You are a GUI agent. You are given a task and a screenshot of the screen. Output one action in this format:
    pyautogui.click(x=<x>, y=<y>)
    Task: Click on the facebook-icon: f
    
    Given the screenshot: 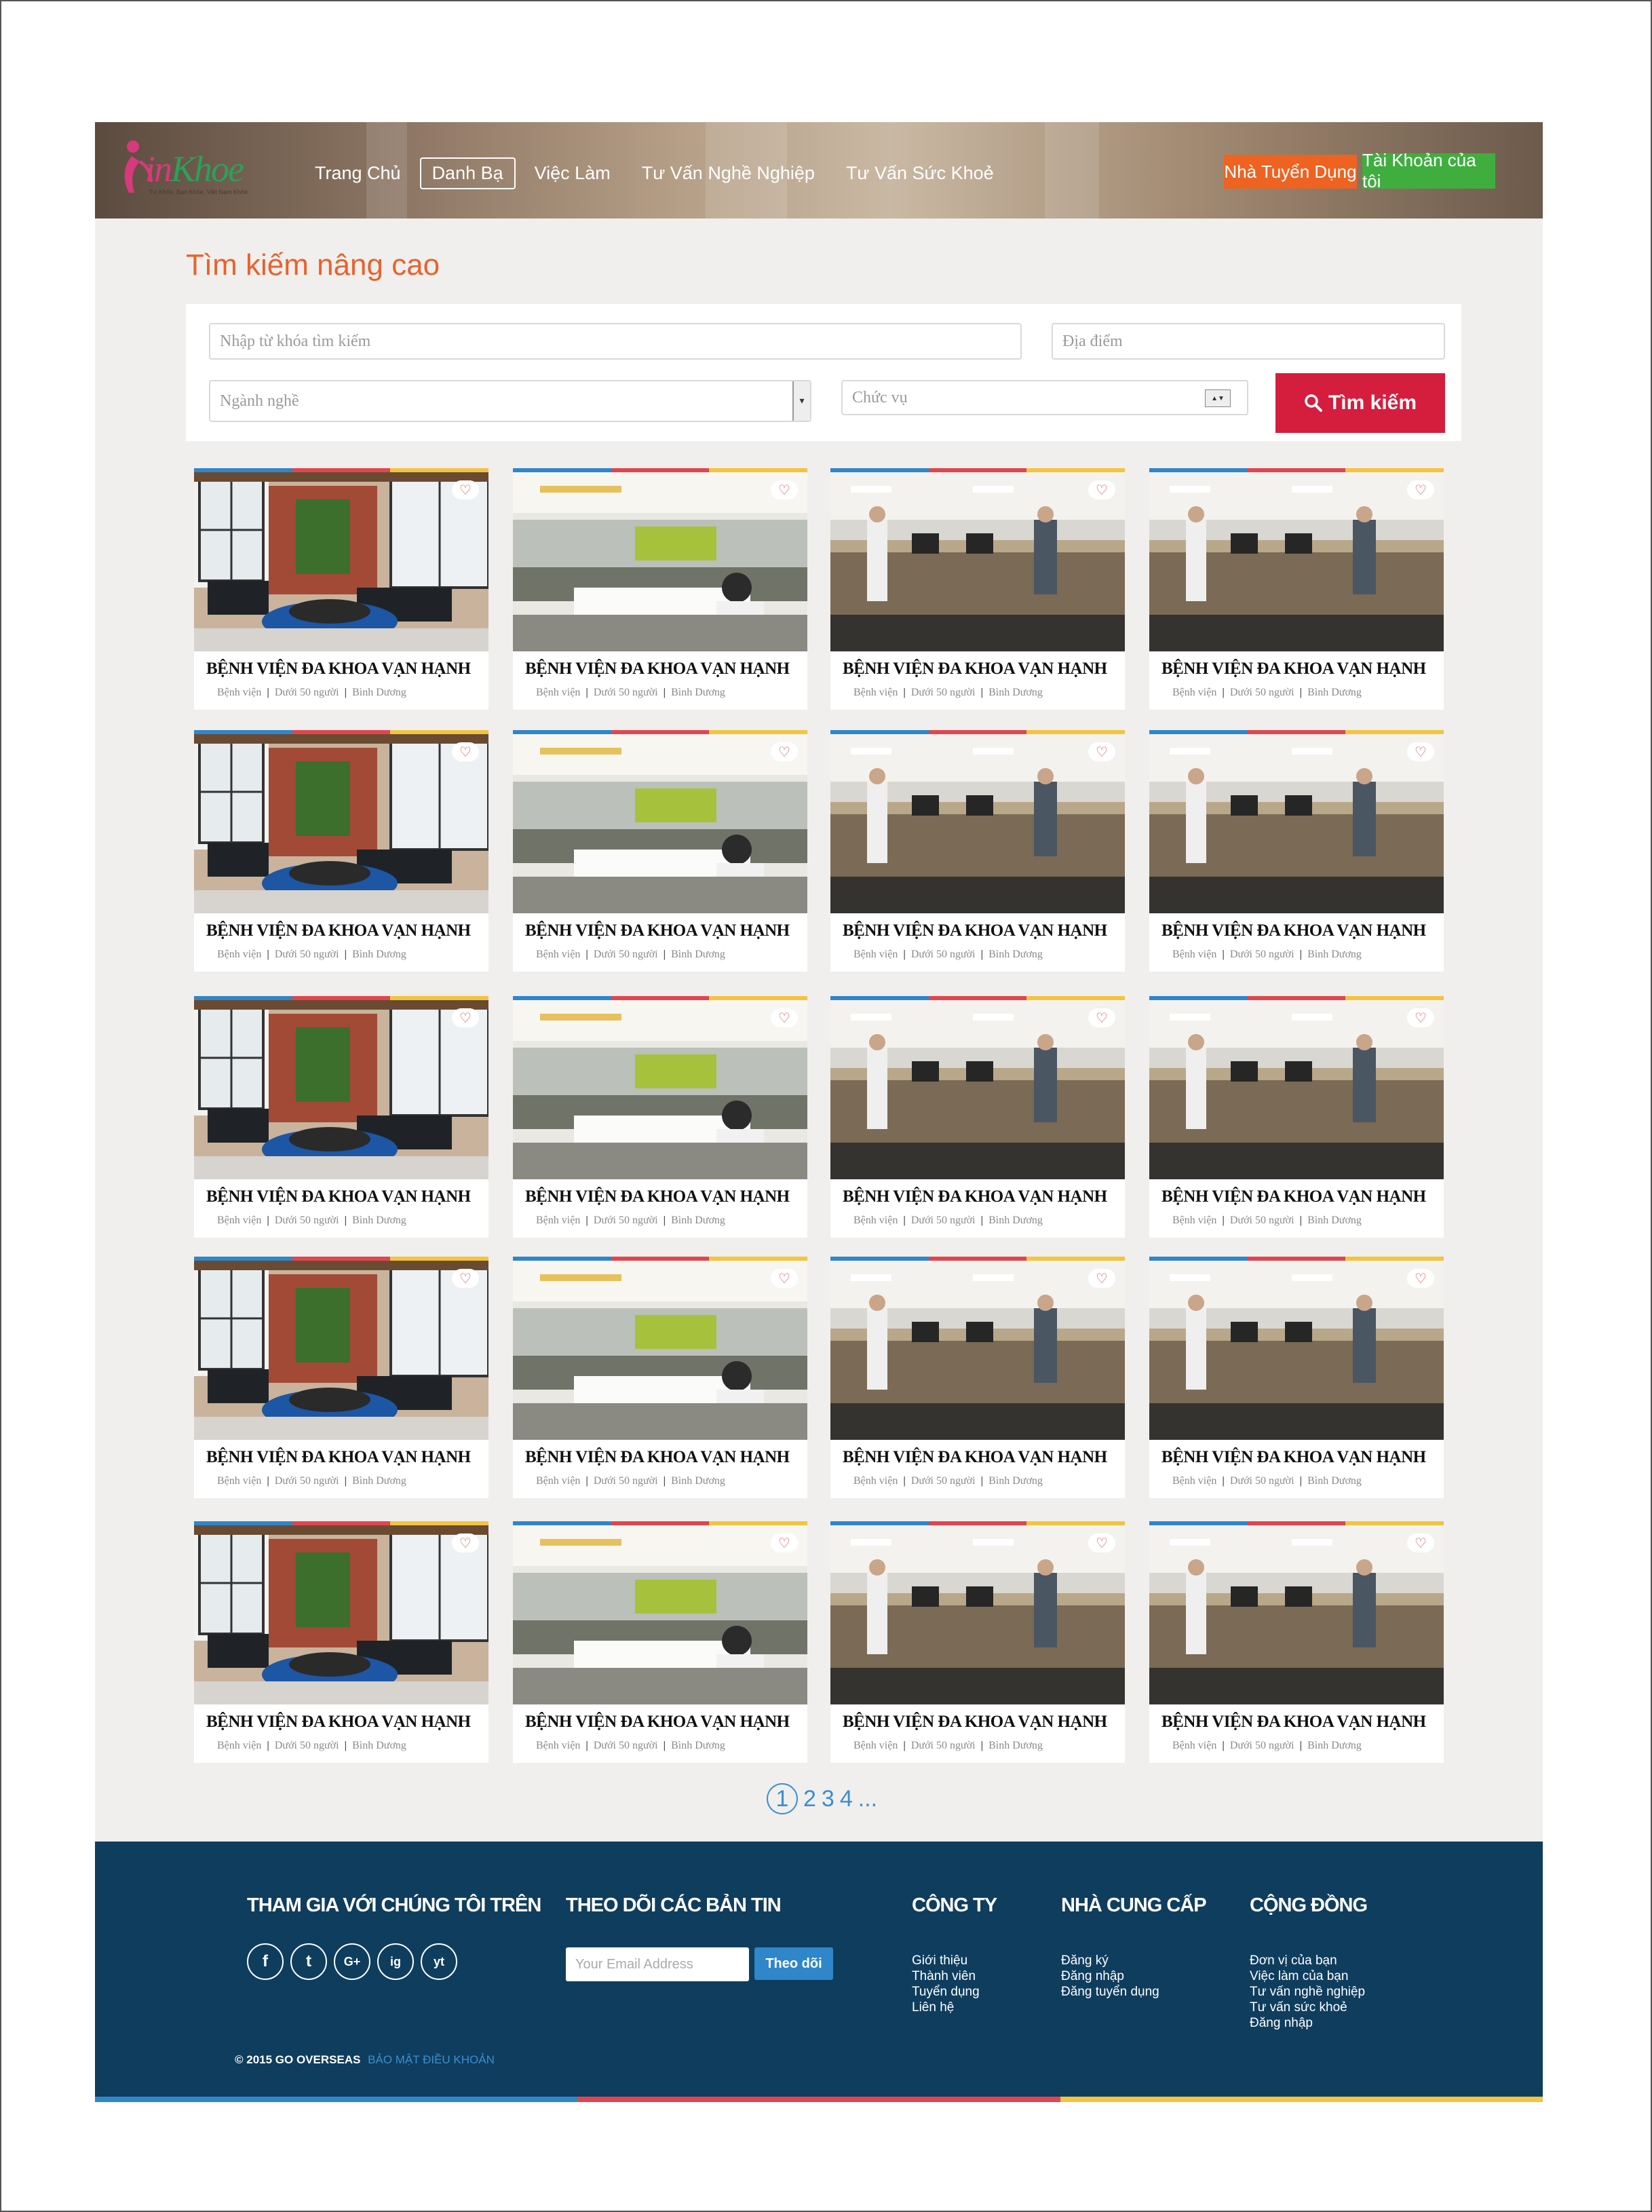 What is the action you would take?
    pyautogui.click(x=265, y=1961)
    